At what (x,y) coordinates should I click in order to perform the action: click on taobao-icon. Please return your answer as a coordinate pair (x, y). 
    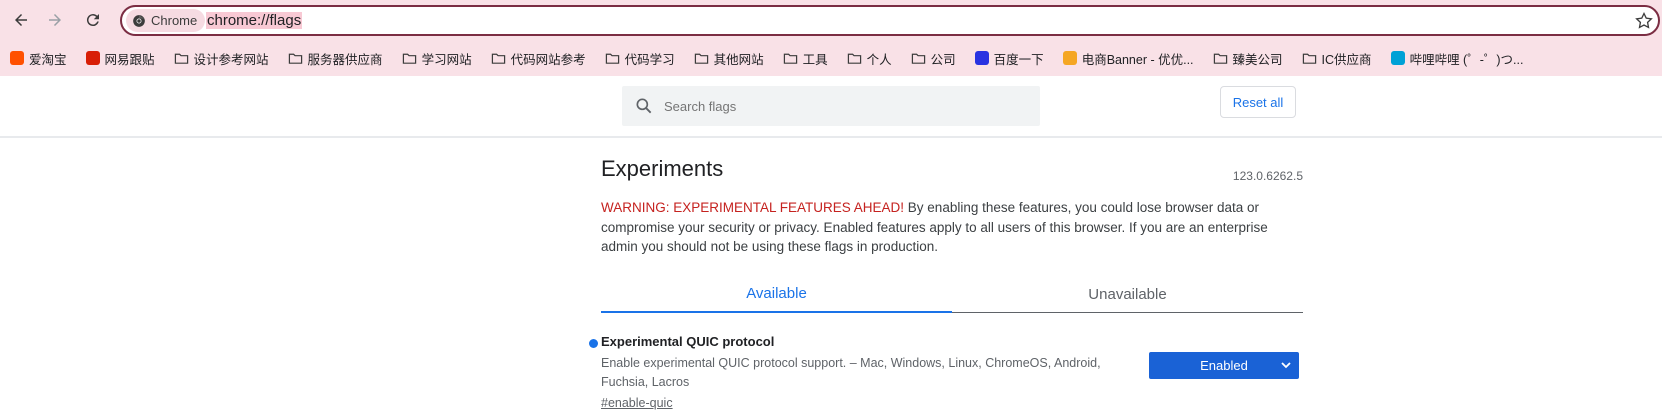
    Looking at the image, I should click on (17, 58).